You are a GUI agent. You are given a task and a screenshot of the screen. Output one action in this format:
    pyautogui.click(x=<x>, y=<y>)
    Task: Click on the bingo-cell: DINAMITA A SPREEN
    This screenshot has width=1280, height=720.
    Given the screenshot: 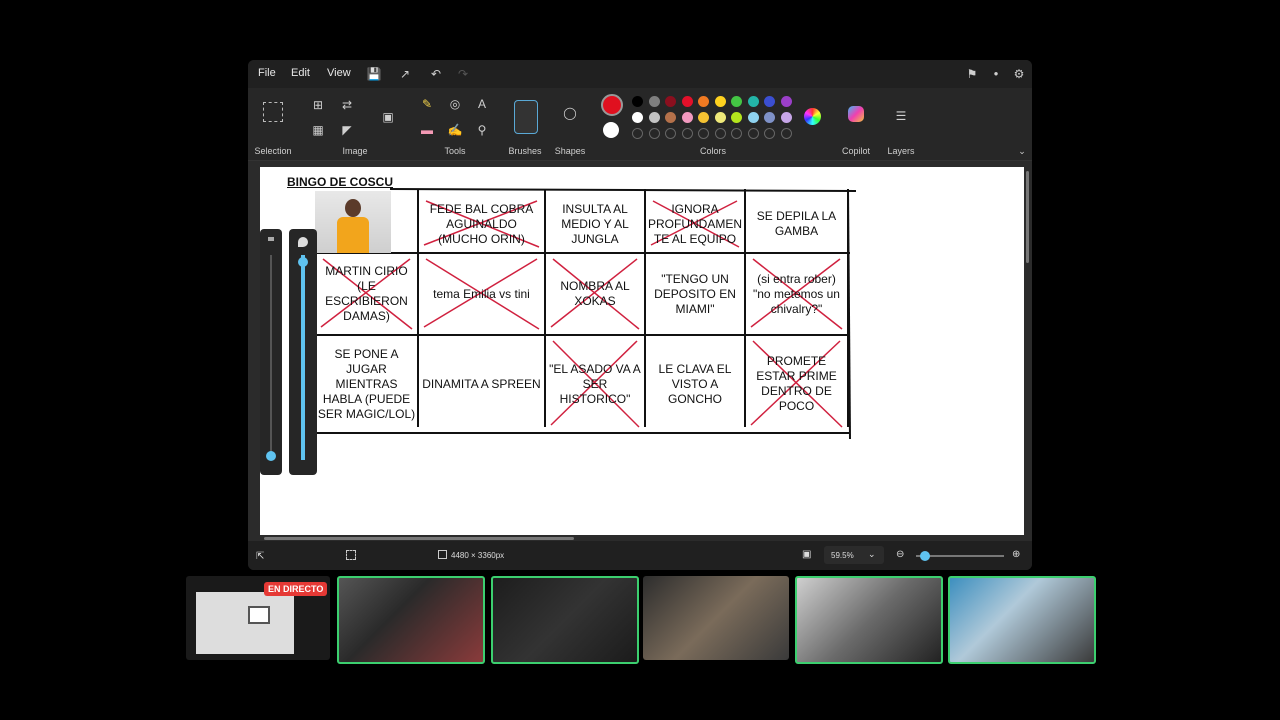 What is the action you would take?
    pyautogui.click(x=481, y=383)
    